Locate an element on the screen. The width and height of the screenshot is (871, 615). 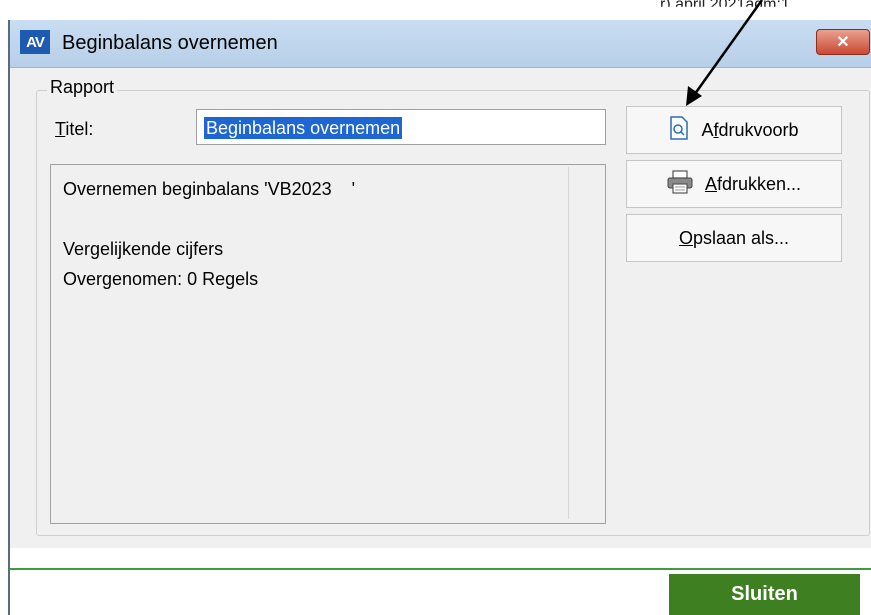
report-line: Overgenomen: 0 Regels is located at coordinates (161, 279).